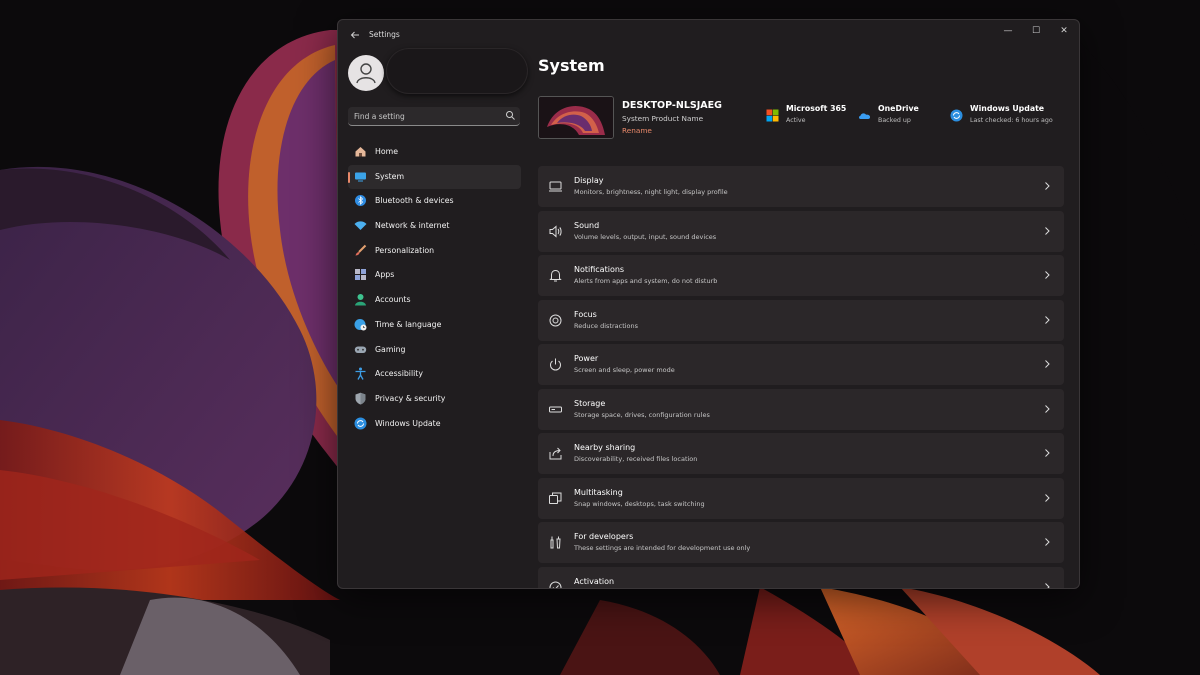 This screenshot has height=675, width=1200. I want to click on card-title: Display, so click(589, 180).